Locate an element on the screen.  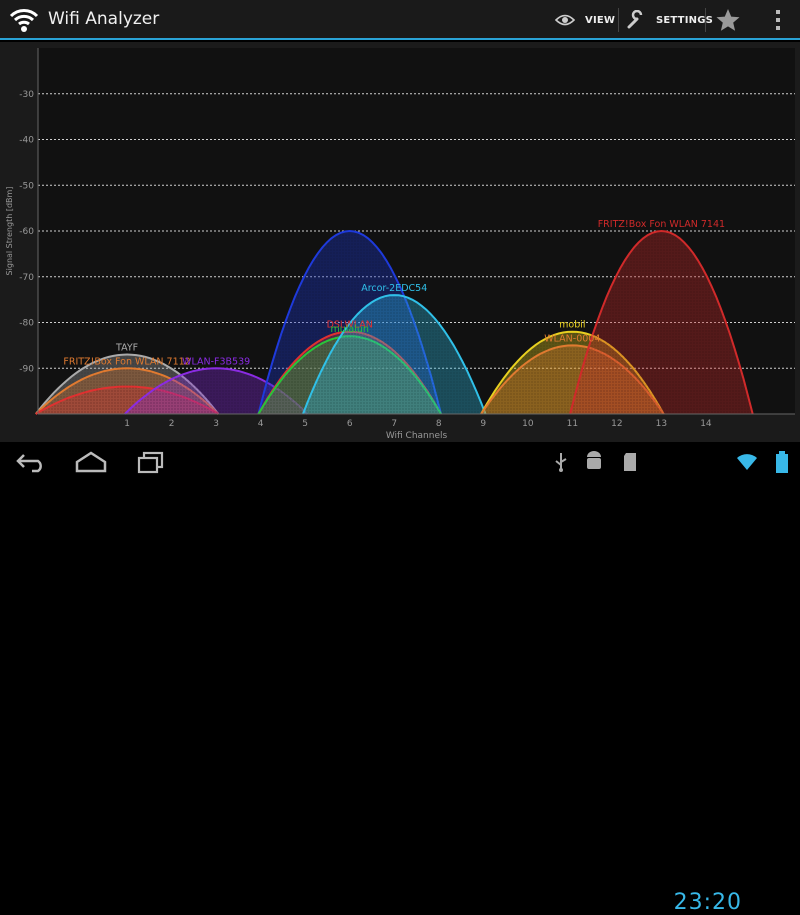
x-tick-label: 3 is located at coordinates (216, 424).